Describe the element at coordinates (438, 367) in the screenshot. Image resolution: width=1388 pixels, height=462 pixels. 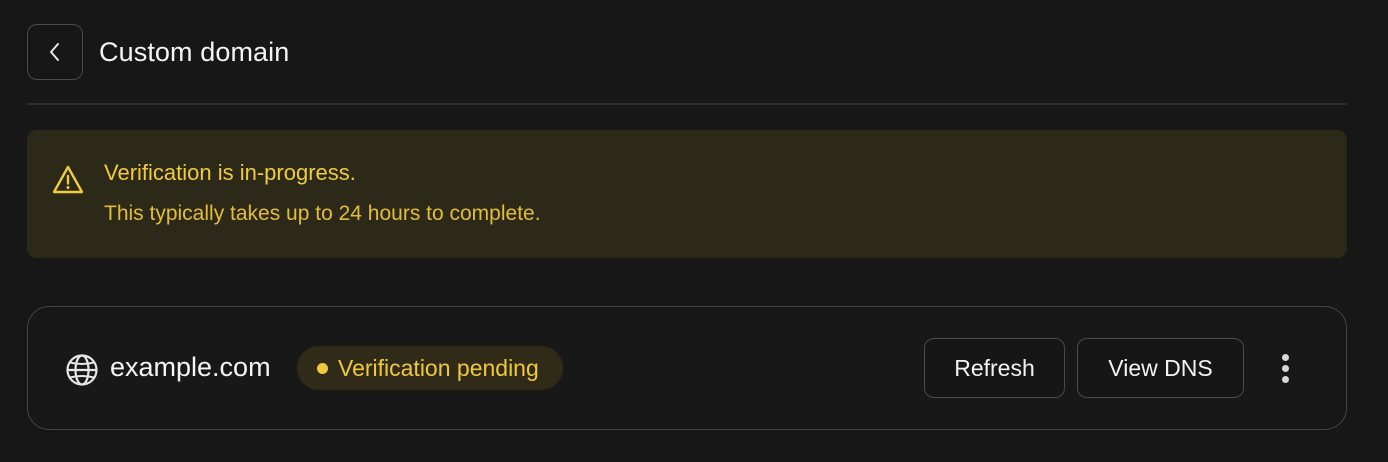
I see `status-label: Verification pending` at that location.